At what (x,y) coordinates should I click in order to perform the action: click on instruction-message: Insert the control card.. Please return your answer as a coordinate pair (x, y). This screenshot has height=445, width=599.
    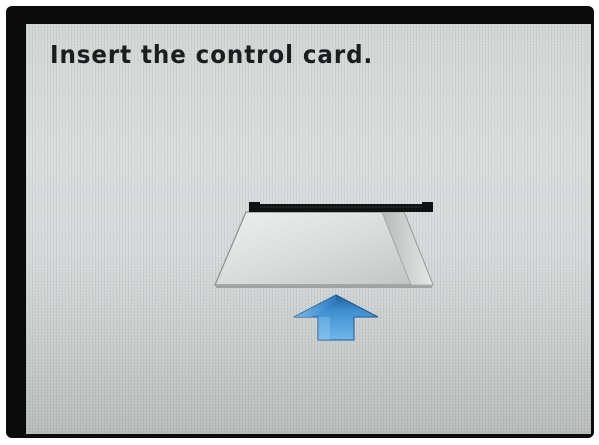
    Looking at the image, I should click on (212, 54).